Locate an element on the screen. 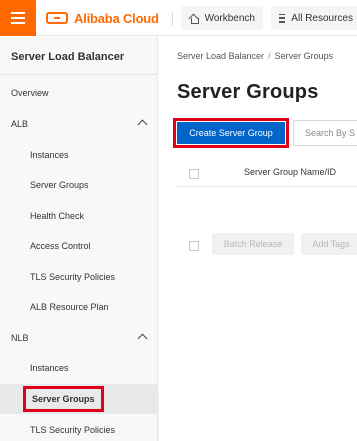 The image size is (357, 441). page-title: Server Groups is located at coordinates (248, 92).